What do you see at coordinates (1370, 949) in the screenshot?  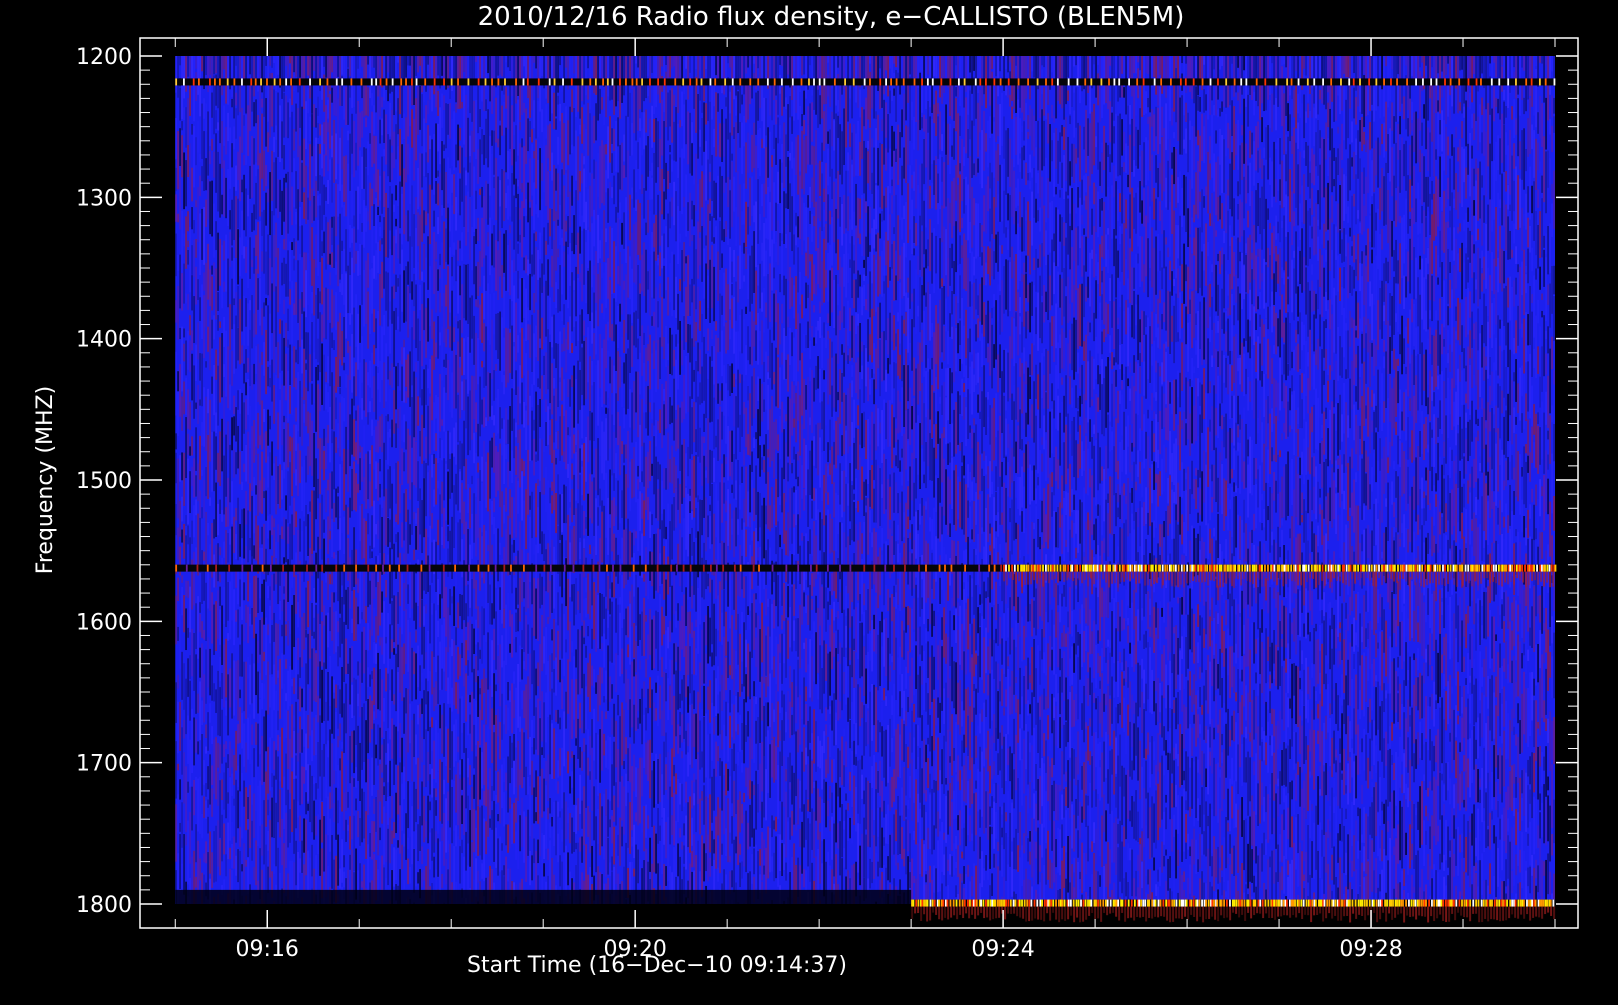 I see `x-tick-label: 09:28` at bounding box center [1370, 949].